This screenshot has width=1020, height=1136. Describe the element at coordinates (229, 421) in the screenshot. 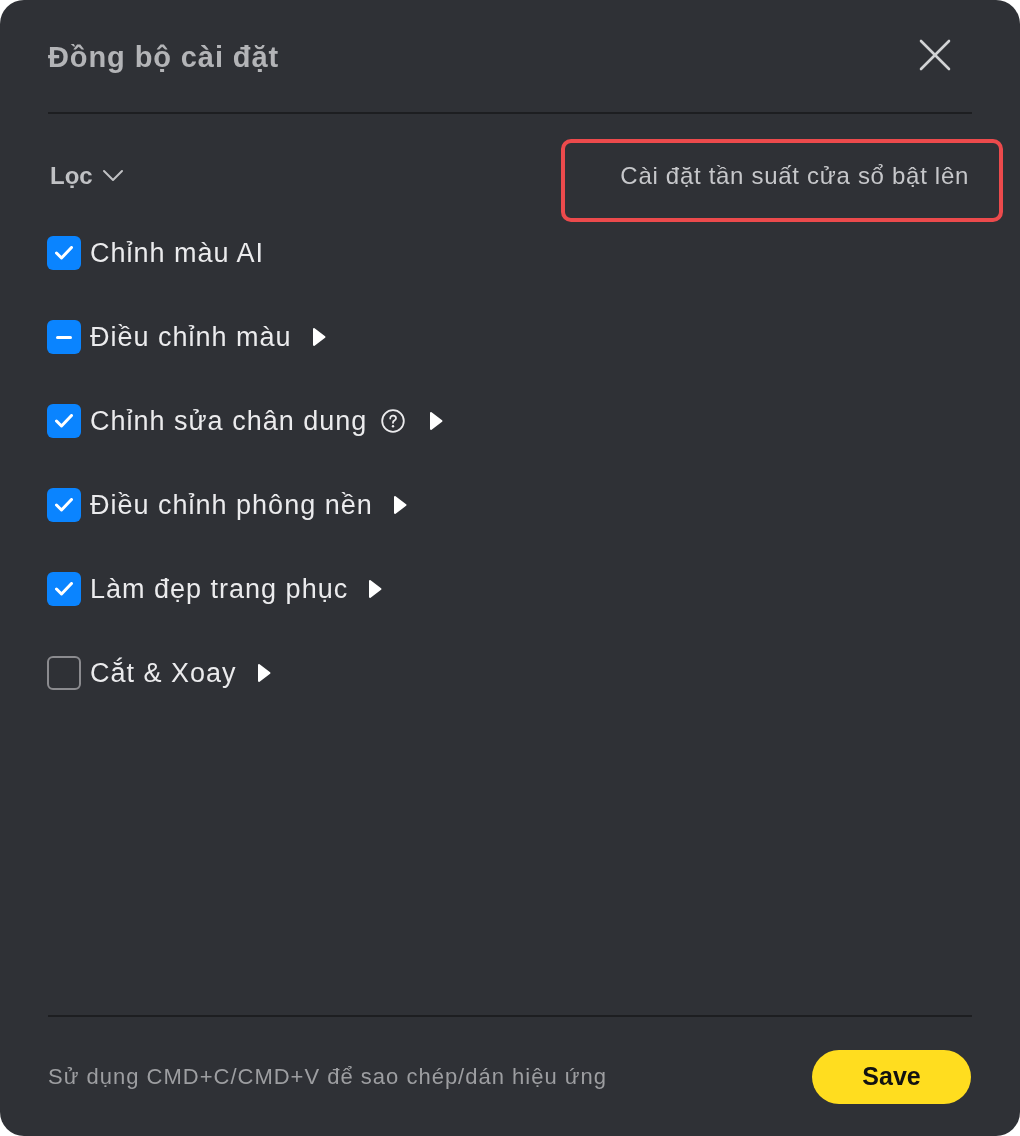

I see `option-label: Chỉnh sửa chân dung` at that location.